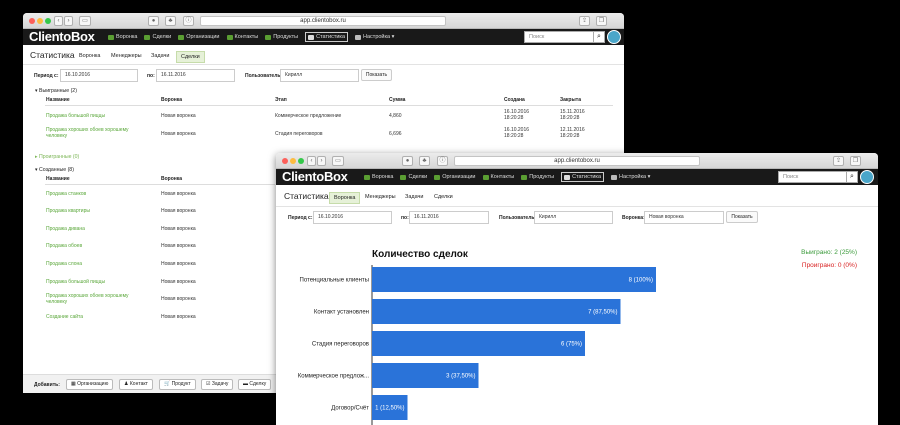  I want to click on gear-icon, so click(358, 37).